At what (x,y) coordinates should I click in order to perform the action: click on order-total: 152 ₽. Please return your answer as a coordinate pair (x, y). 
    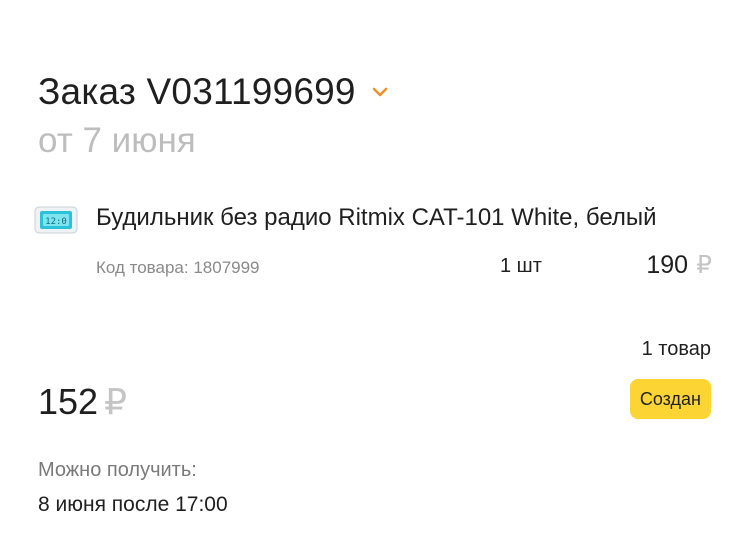
    Looking at the image, I should click on (82, 402).